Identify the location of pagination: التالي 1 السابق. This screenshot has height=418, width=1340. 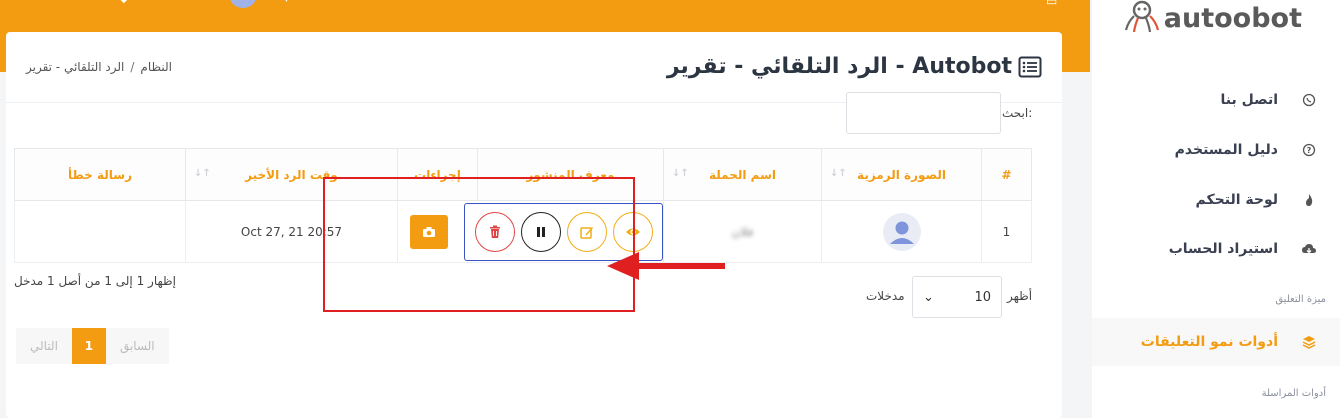
(92, 346).